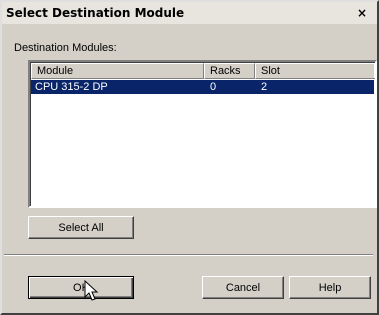 This screenshot has height=315, width=379. I want to click on column-header-racks: Racks, so click(229, 71).